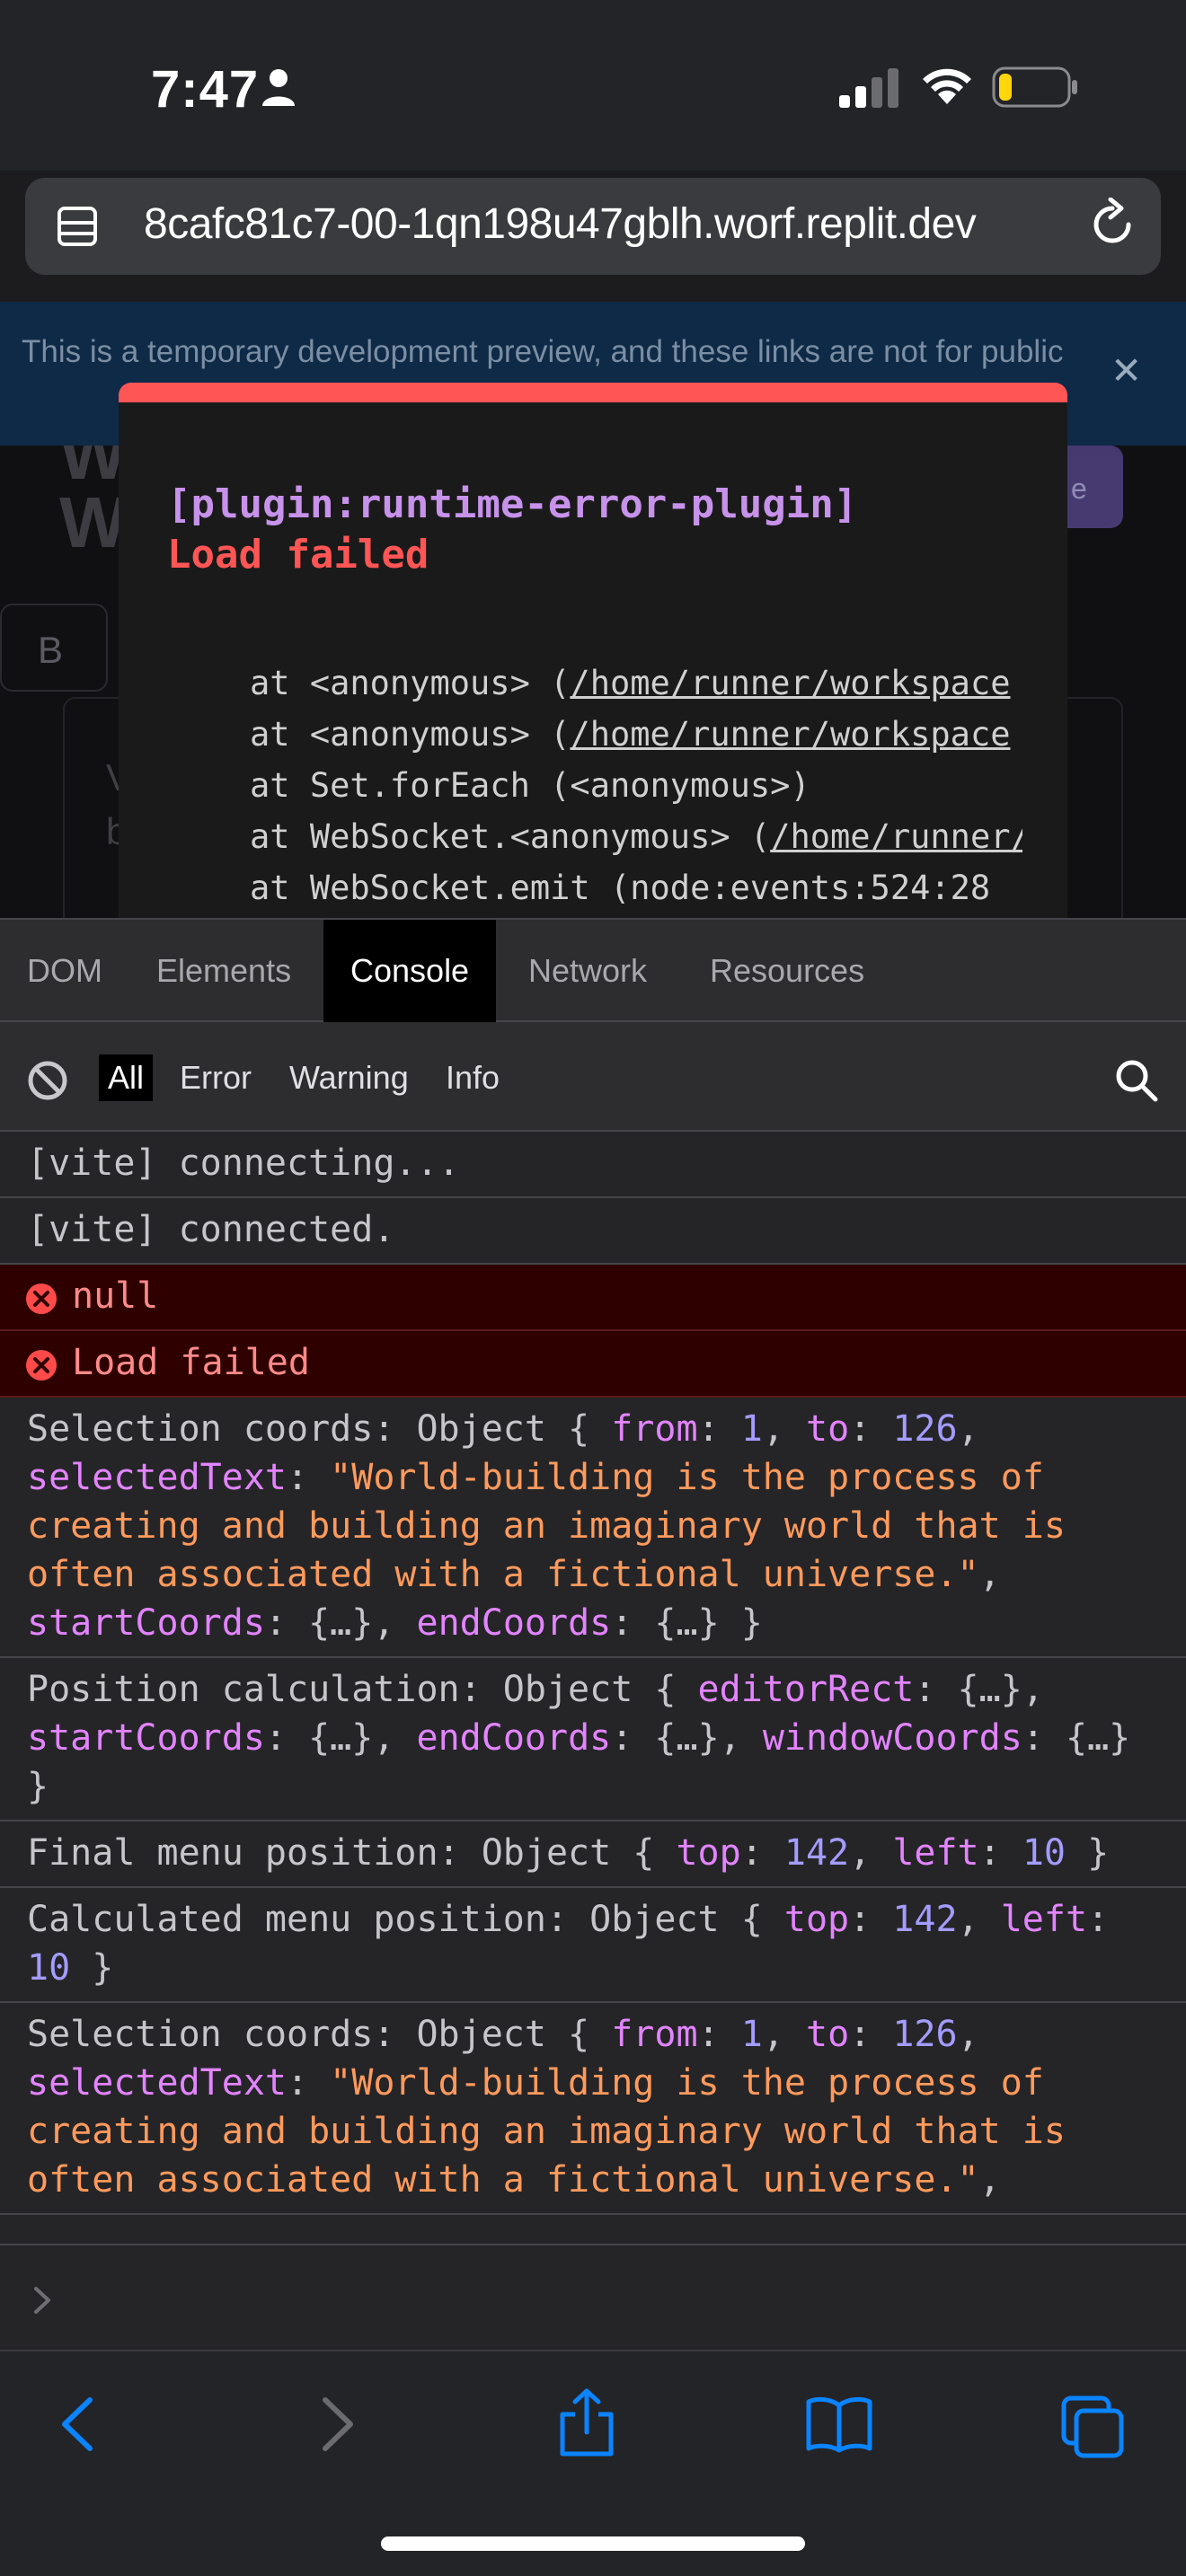 The image size is (1186, 2576). Describe the element at coordinates (892, 1738) in the screenshot. I see `object-key: windowCoords` at that location.